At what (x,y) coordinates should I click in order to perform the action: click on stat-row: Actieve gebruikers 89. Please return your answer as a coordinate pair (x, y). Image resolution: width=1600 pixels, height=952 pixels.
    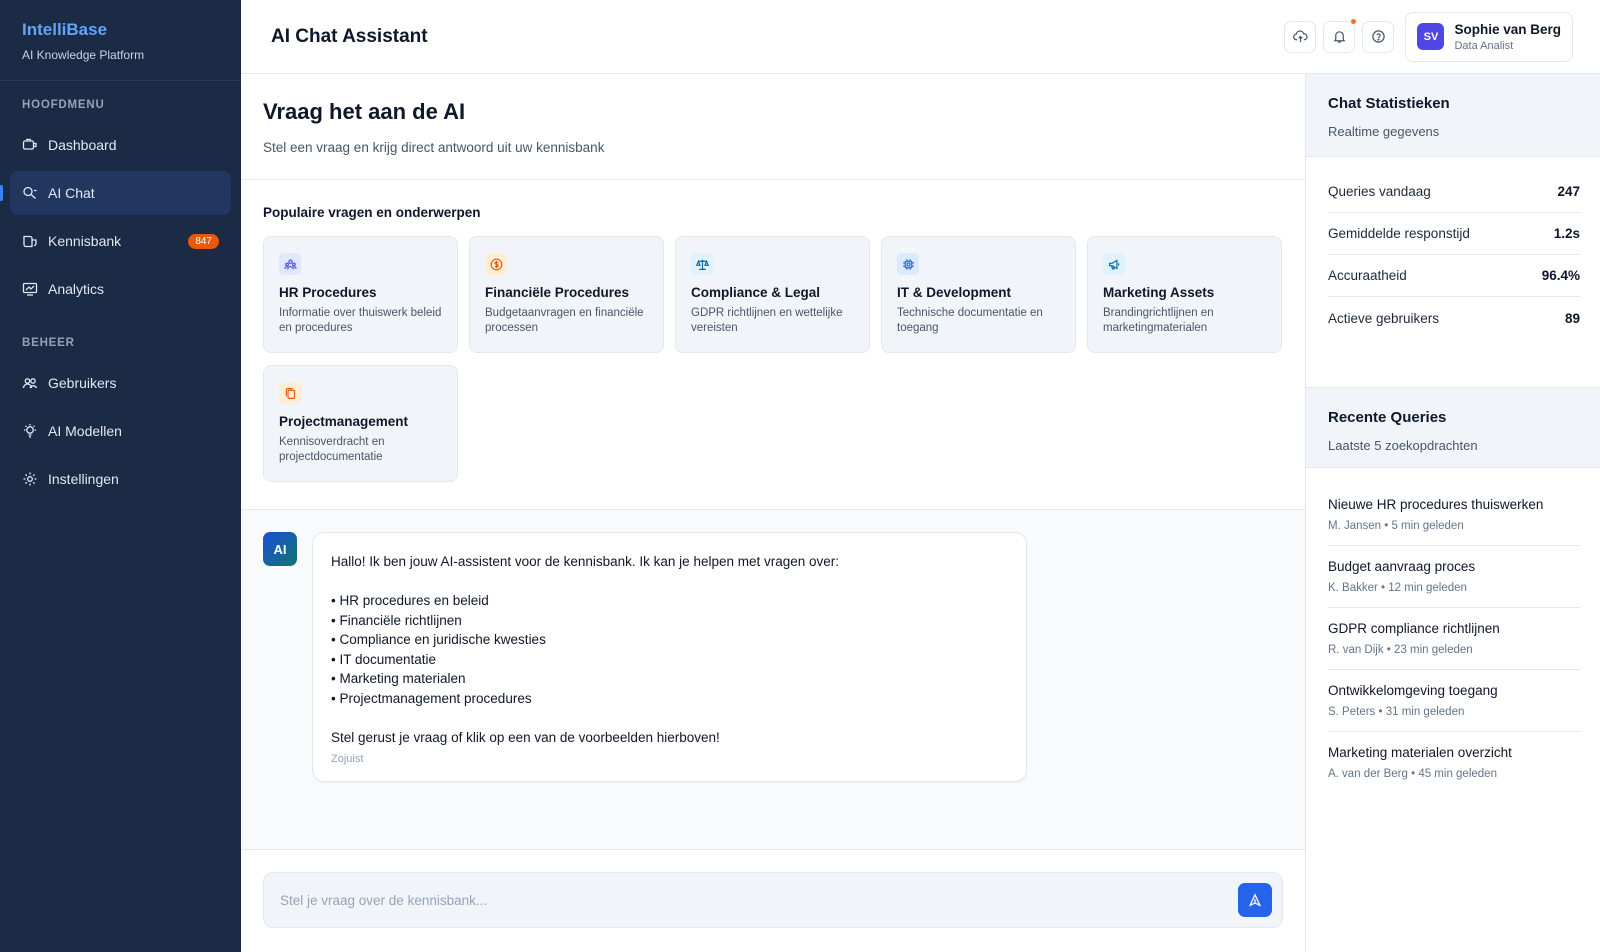
    Looking at the image, I should click on (1454, 318).